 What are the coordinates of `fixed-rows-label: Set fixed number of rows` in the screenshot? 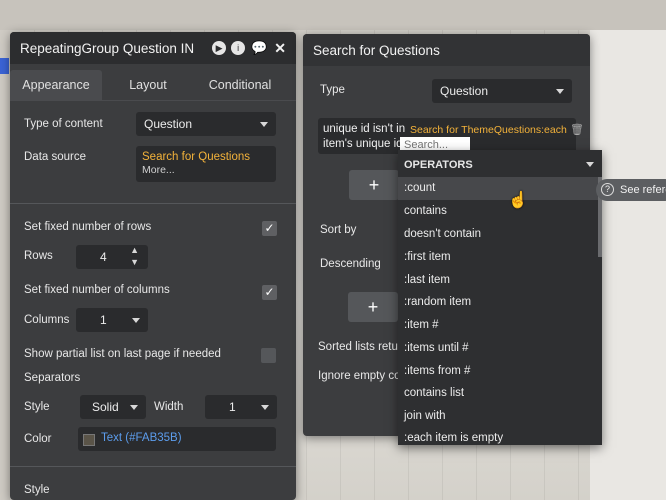 It's located at (88, 227).